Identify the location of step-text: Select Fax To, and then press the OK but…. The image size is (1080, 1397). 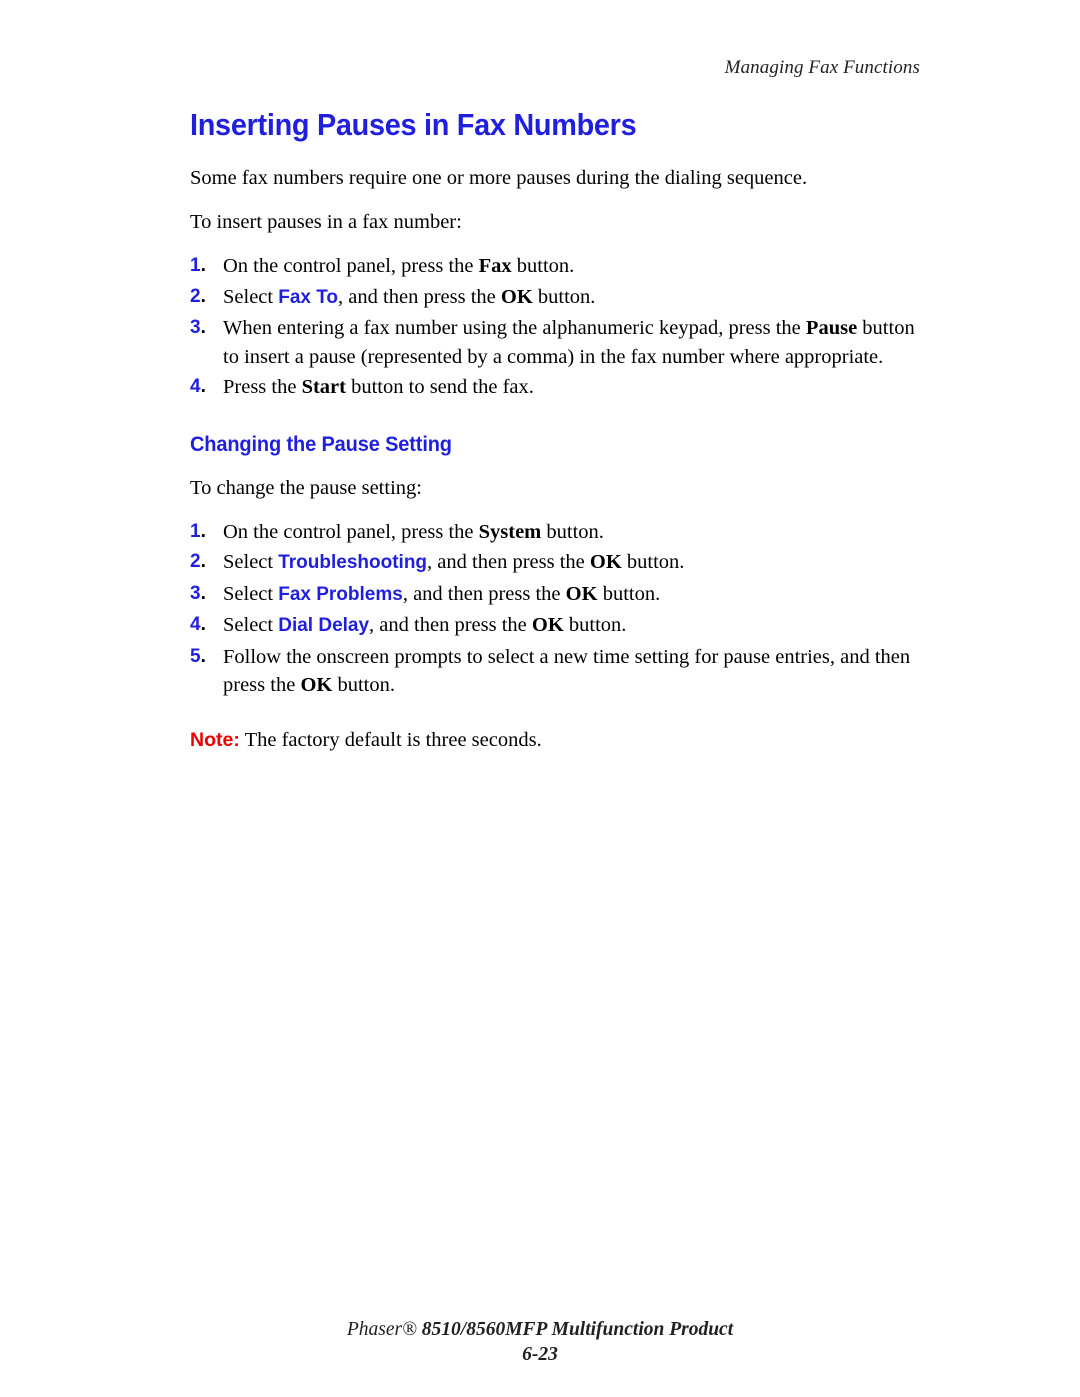
(409, 296).